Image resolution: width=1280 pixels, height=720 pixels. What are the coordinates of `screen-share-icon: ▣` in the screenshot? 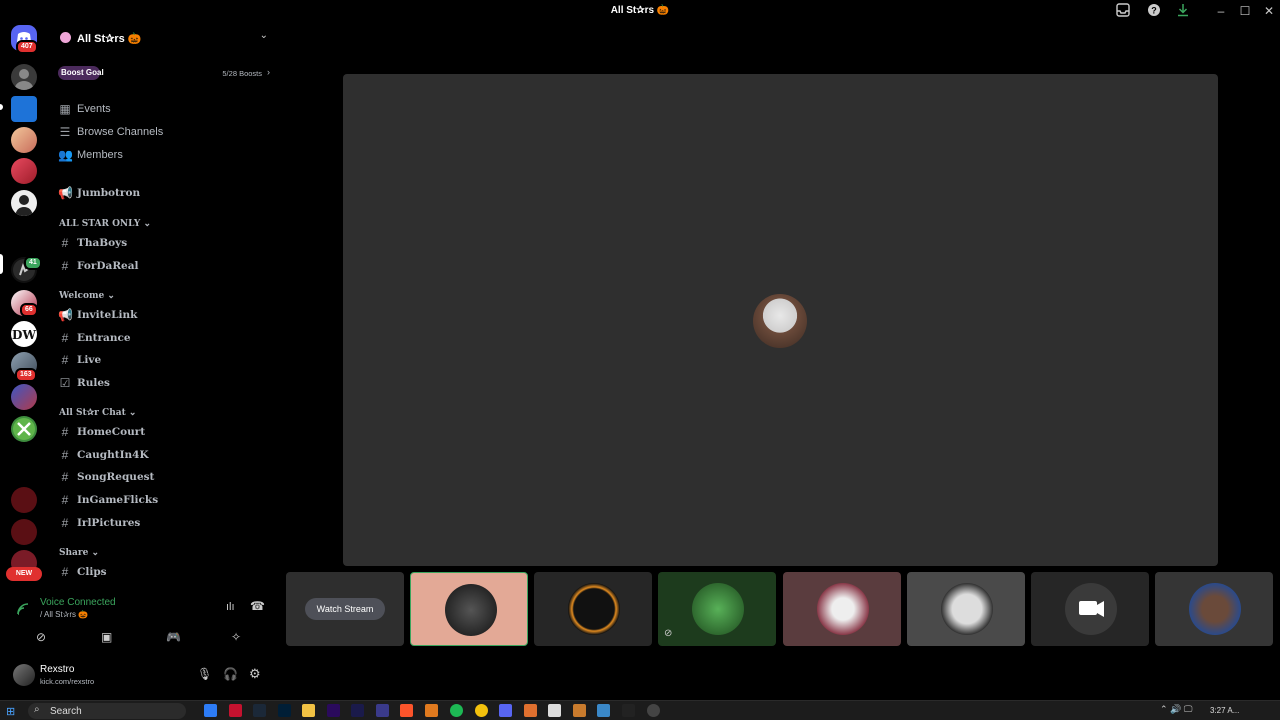 It's located at (106, 637).